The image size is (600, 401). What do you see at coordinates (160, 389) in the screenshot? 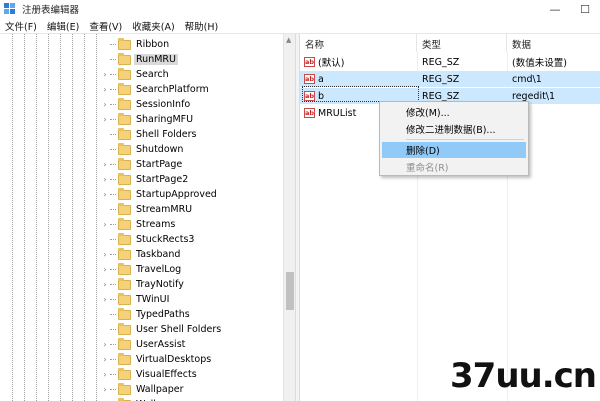
I see `tree-item-label: Wallpaper` at bounding box center [160, 389].